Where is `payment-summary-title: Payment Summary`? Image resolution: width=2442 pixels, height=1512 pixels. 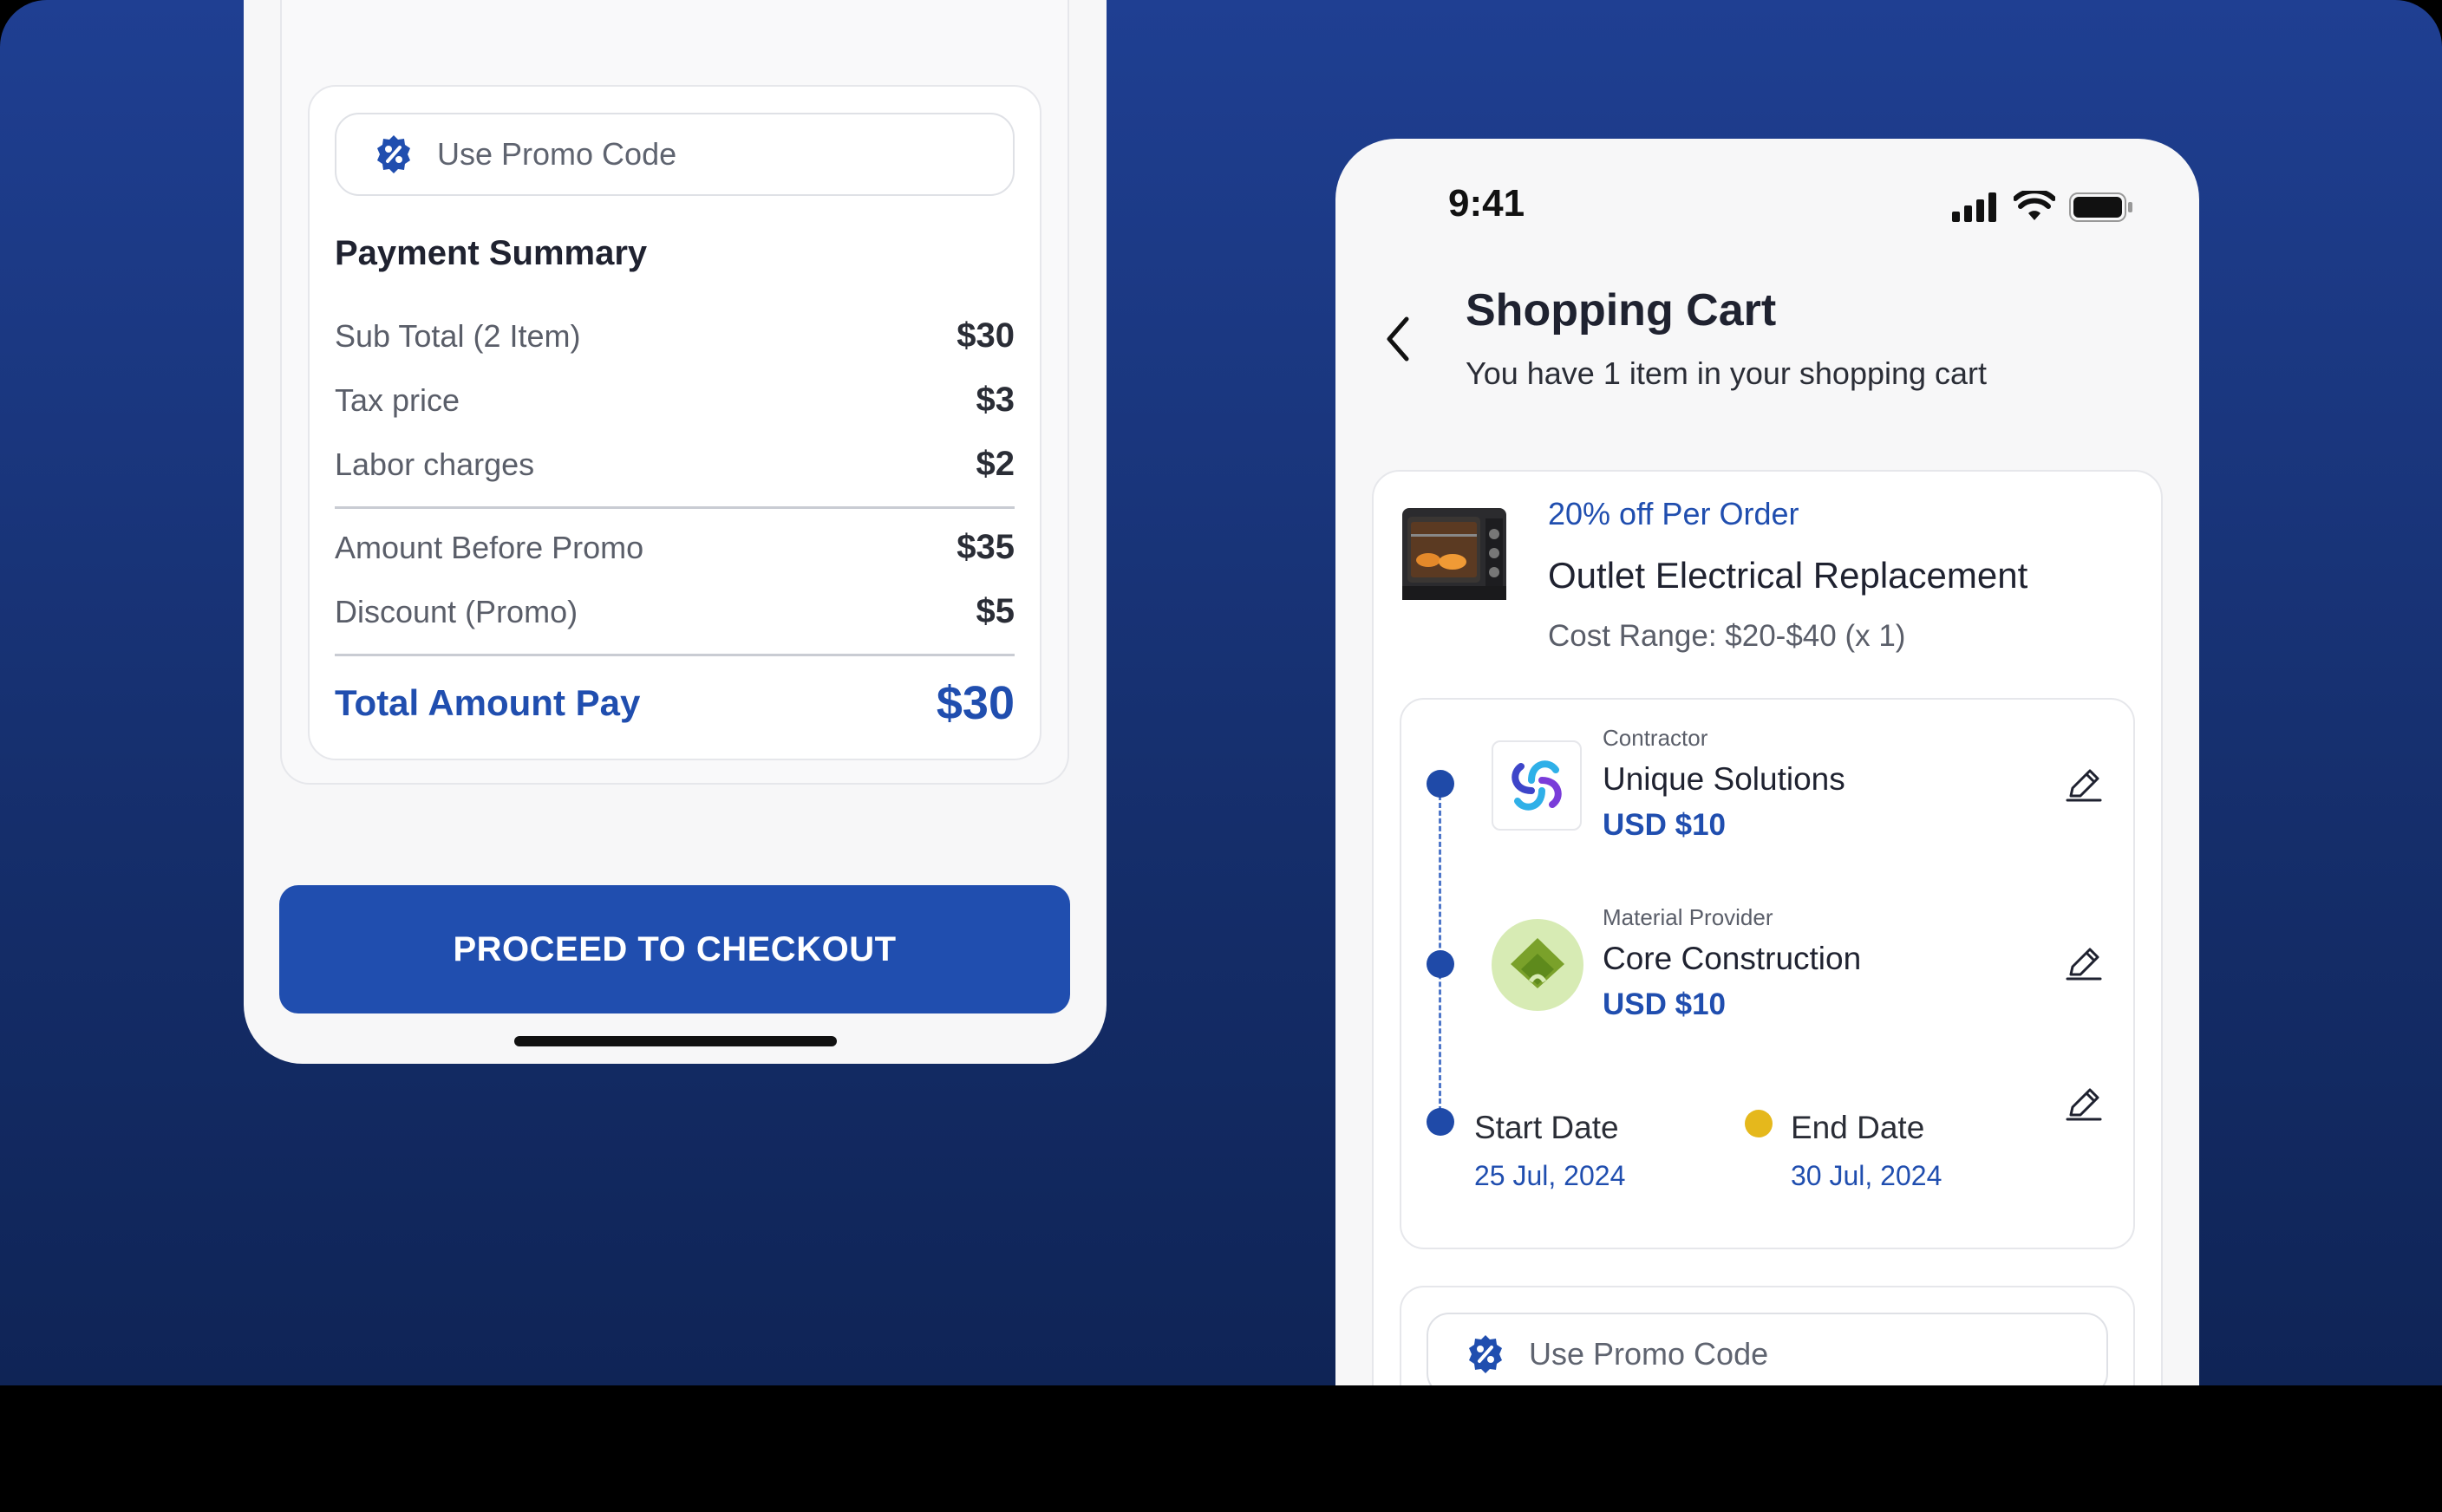 payment-summary-title: Payment Summary is located at coordinates (491, 253).